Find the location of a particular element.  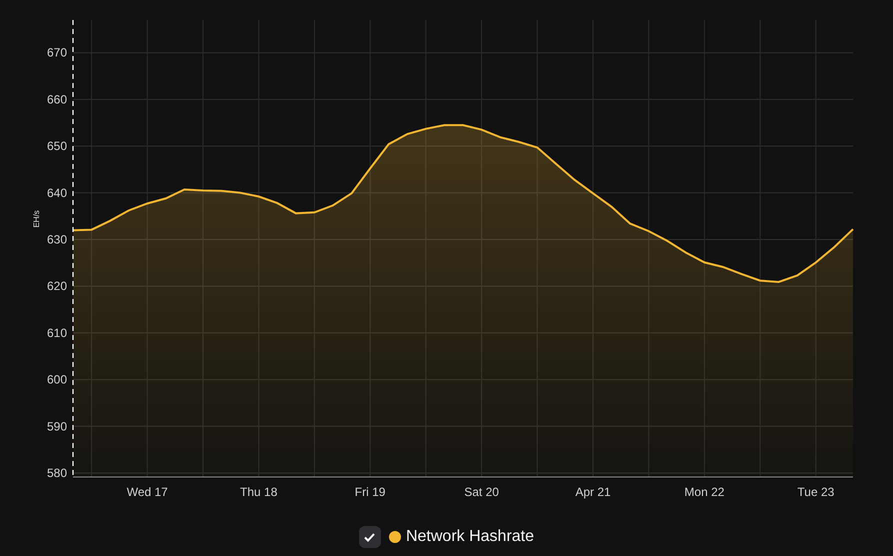

y-tick-label: 600 is located at coordinates (56, 379).